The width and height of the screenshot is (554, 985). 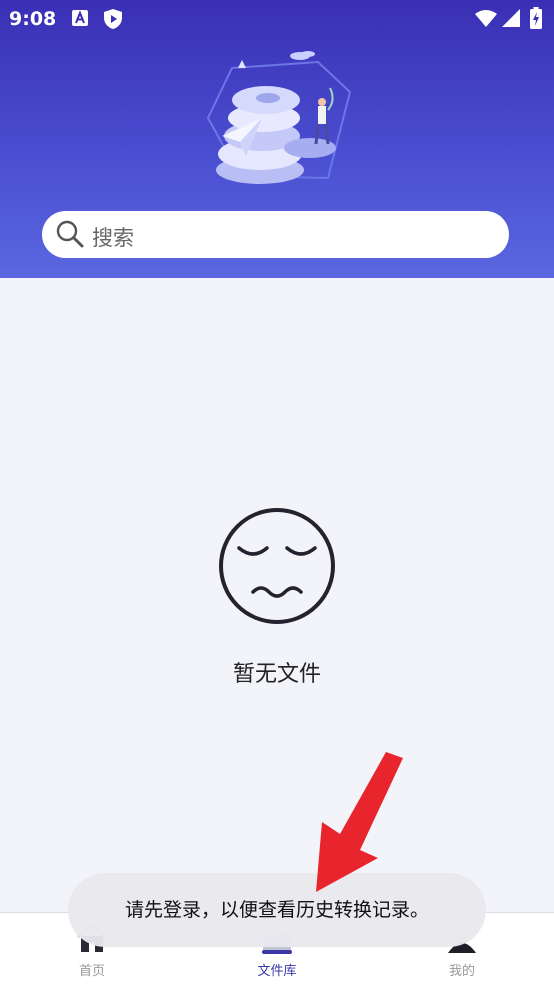 What do you see at coordinates (80, 18) in the screenshot?
I see `notification-a-icon` at bounding box center [80, 18].